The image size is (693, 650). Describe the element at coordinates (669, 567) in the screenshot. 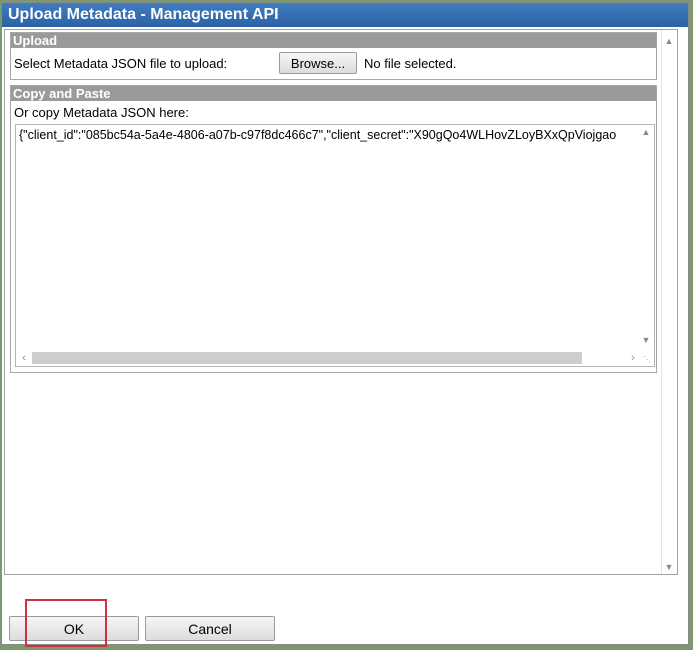

I see `content-scroll-down-icon: ▼` at that location.